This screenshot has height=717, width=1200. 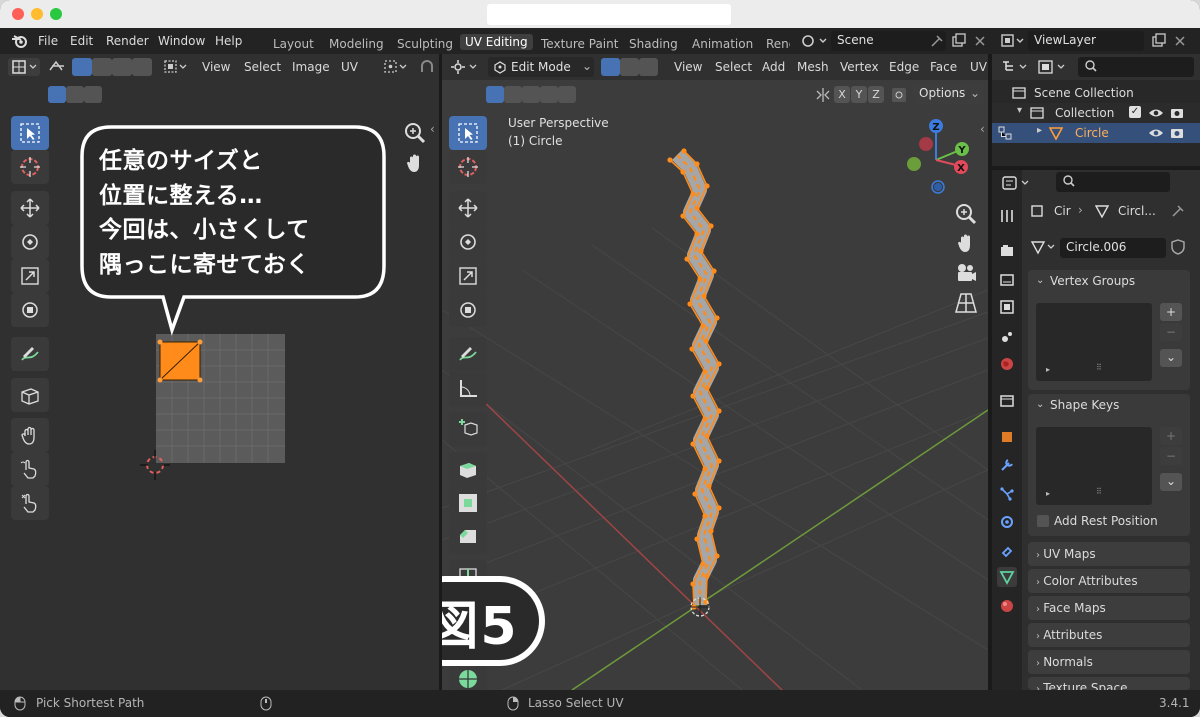 I want to click on snap-icon, so click(x=427, y=67).